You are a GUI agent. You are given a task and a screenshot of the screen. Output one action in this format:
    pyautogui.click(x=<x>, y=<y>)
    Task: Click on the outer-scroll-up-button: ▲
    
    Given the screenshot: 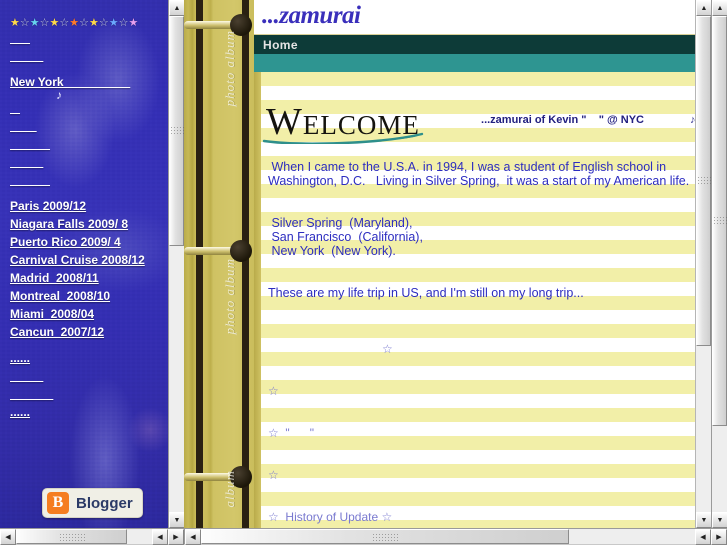 What is the action you would take?
    pyautogui.click(x=719, y=8)
    